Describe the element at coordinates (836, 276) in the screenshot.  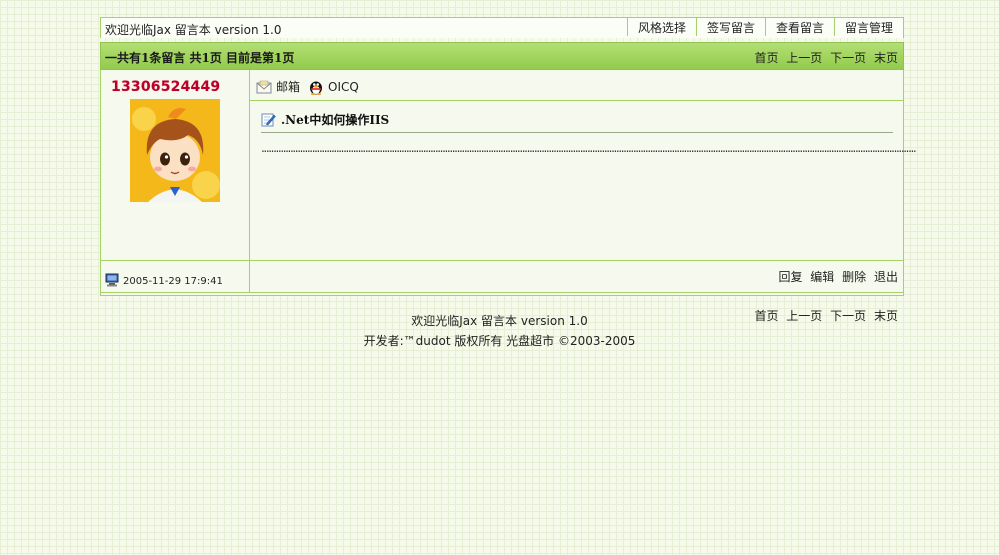
I see `message-actions: 回复 编辑 删除 退出` at that location.